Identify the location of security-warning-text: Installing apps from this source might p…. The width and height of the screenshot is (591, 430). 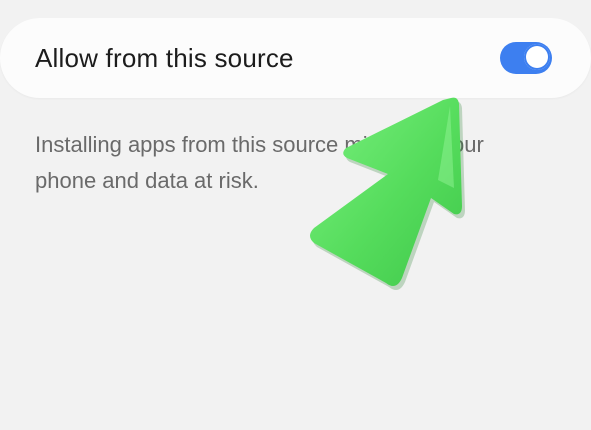
(259, 162).